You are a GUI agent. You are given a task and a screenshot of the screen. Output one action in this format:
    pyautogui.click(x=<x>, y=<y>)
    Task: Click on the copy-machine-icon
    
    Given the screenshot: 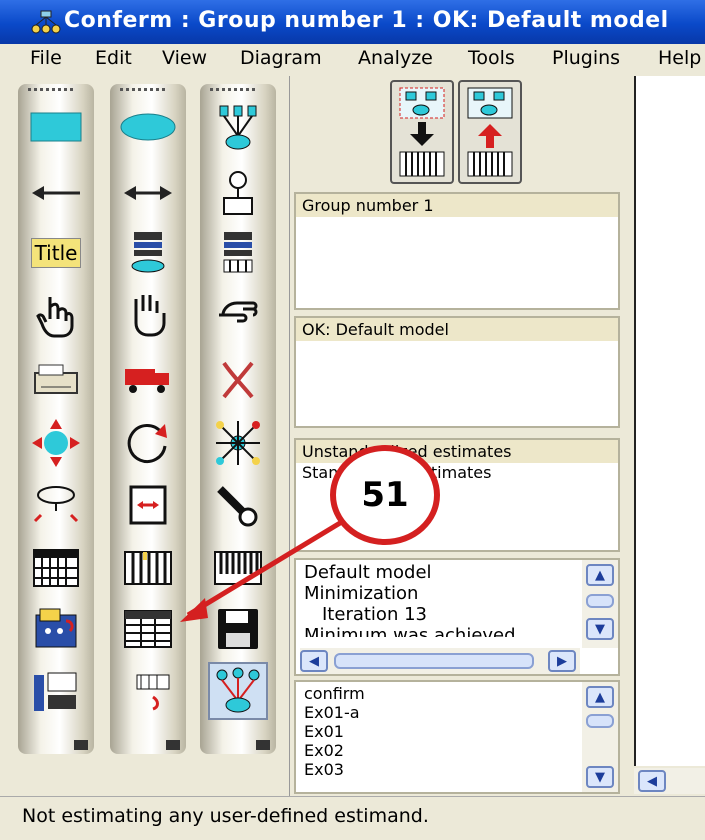 What is the action you would take?
    pyautogui.click(x=56, y=379)
    